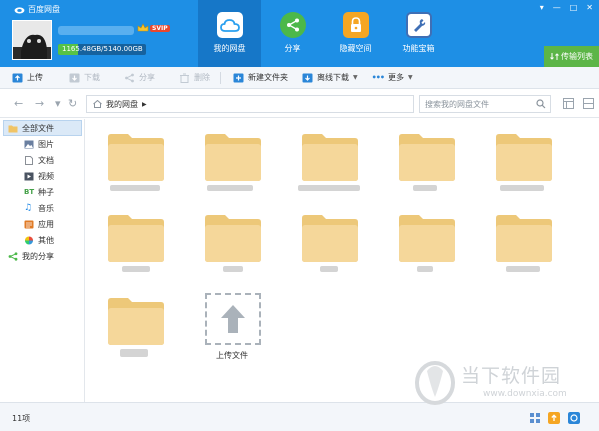 The height and width of the screenshot is (431, 599). Describe the element at coordinates (268, 77) in the screenshot. I see `new-folder-label: 新建文件夹` at that location.